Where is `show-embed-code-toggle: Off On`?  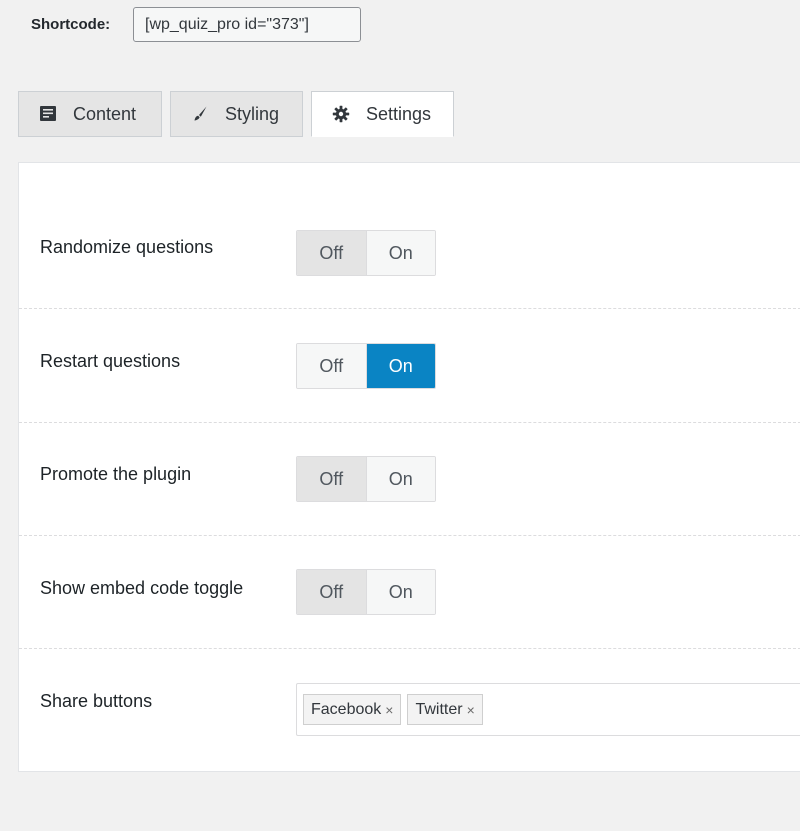 show-embed-code-toggle: Off On is located at coordinates (366, 592).